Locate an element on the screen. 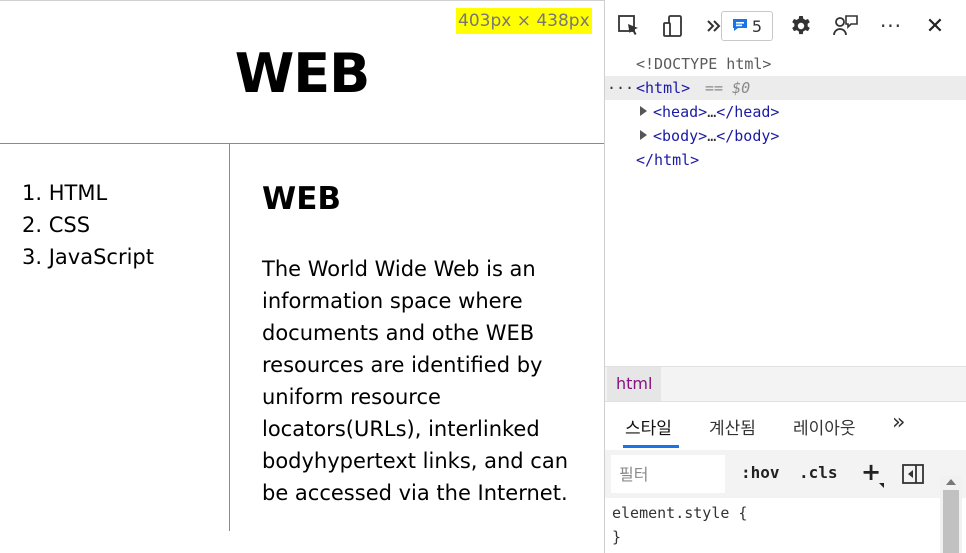  nav-item-javascript: 3. JavaScript is located at coordinates (88, 257).